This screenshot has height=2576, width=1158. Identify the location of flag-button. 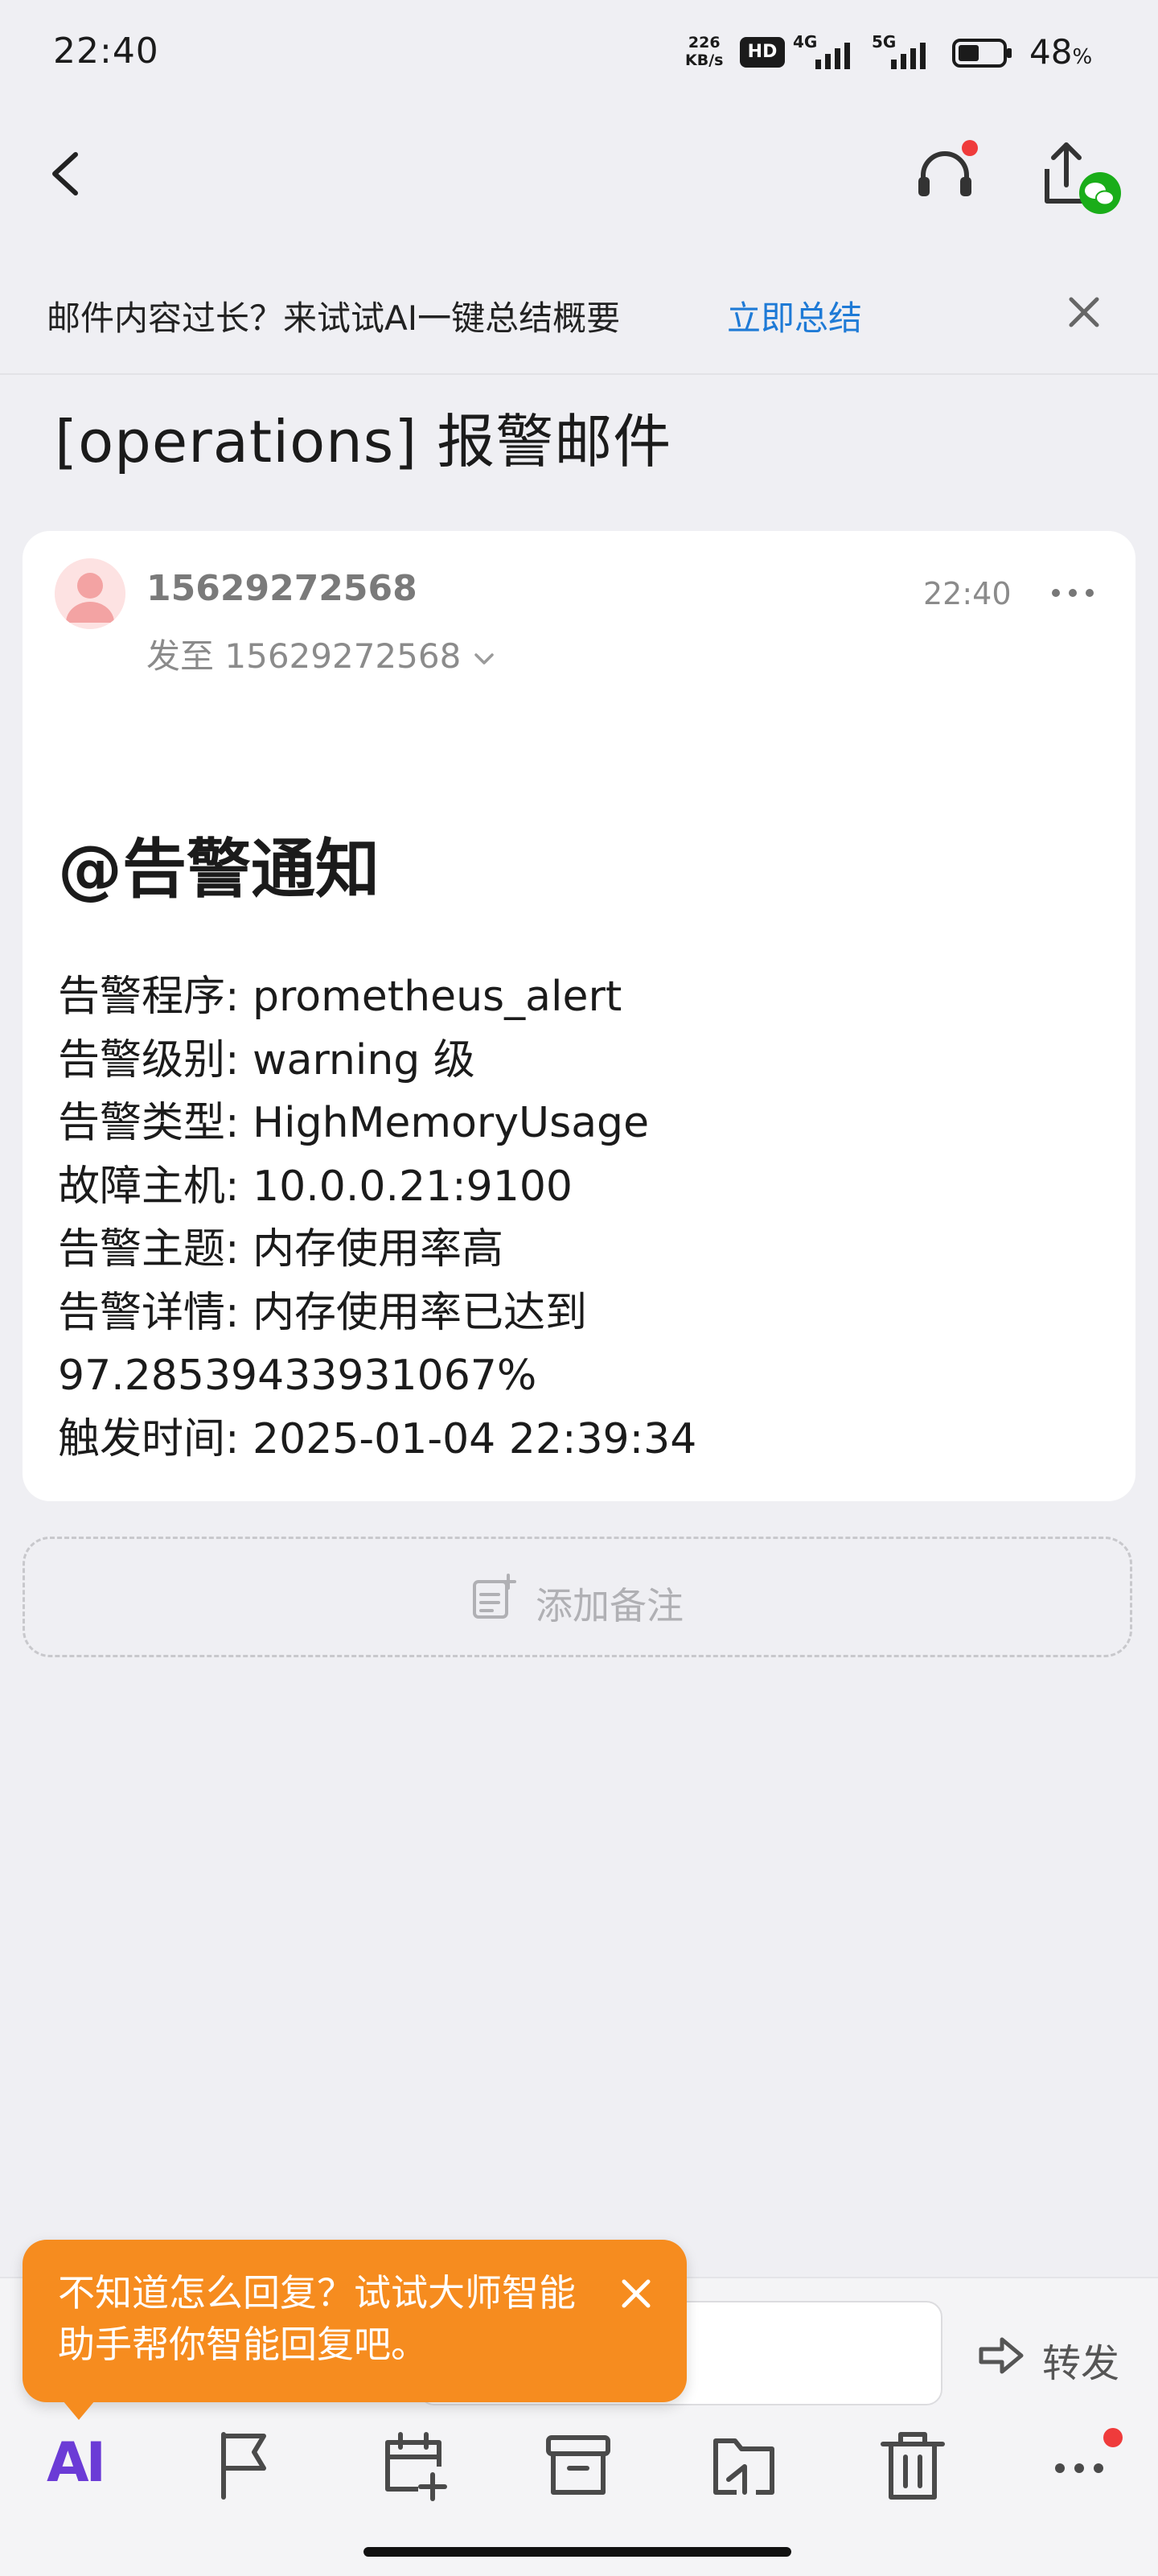
(245, 2466).